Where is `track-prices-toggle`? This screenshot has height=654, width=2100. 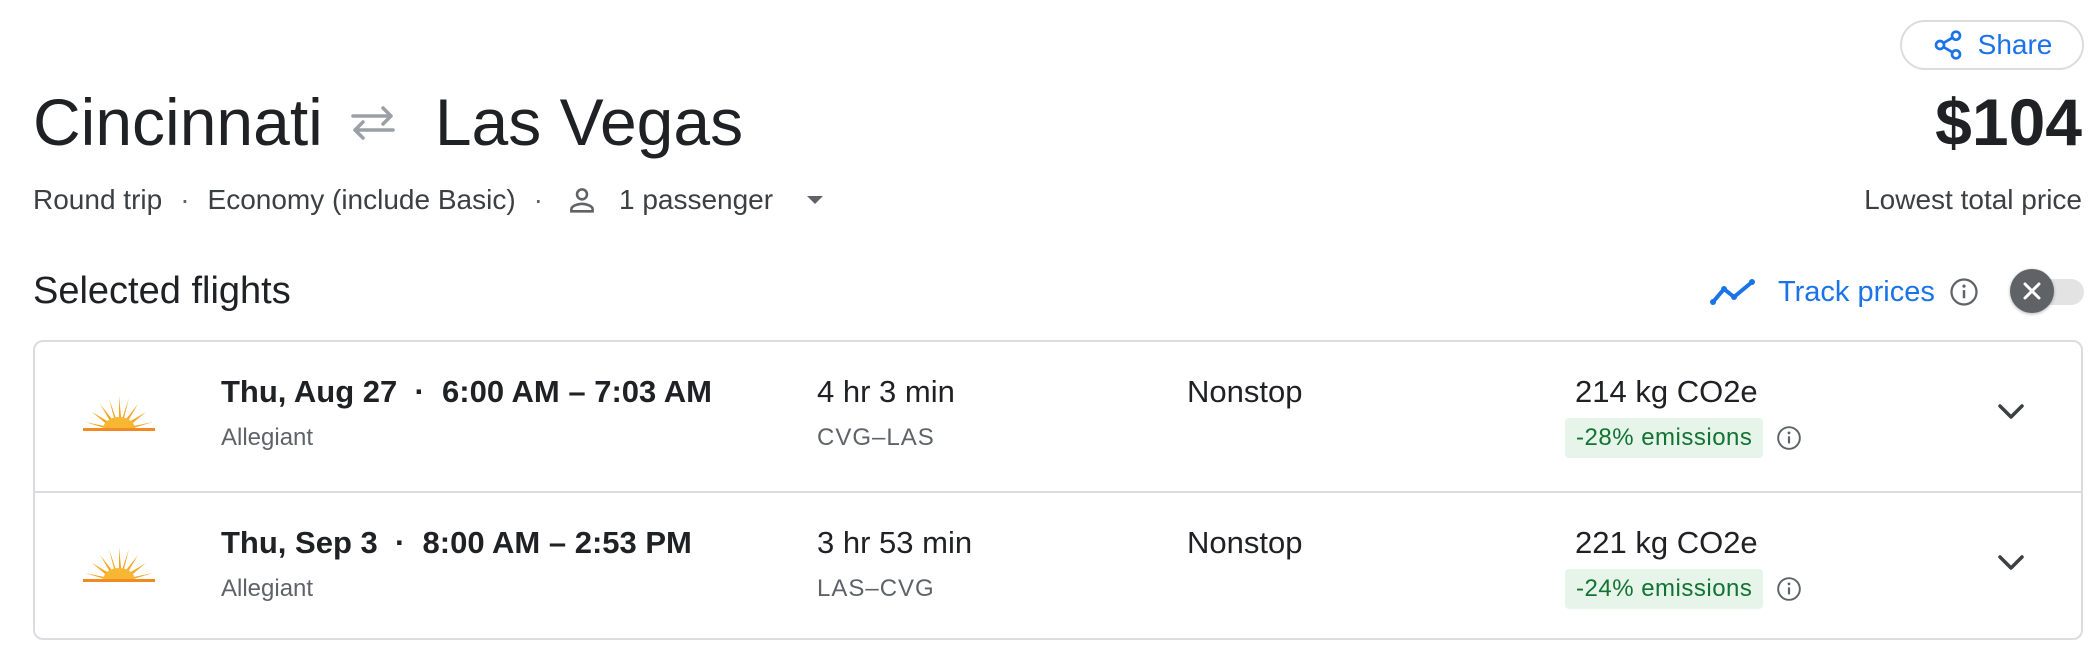
track-prices-toggle is located at coordinates (2048, 292).